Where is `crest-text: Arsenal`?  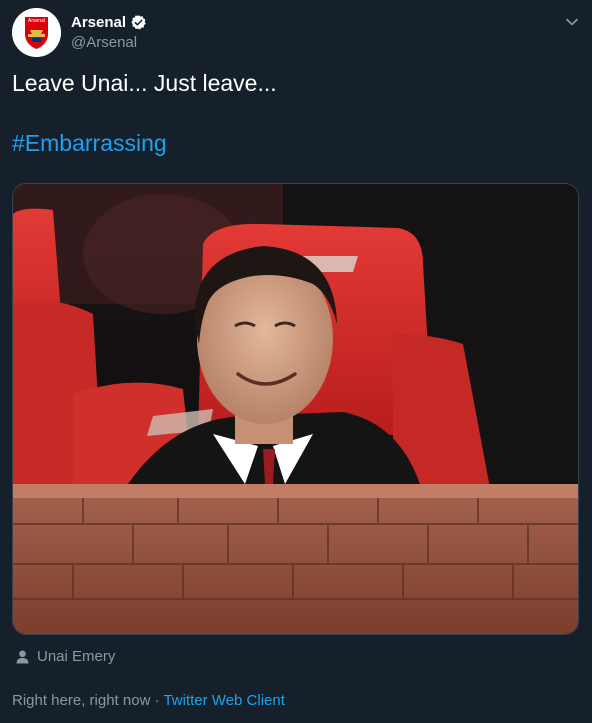
crest-text: Arsenal is located at coordinates (36, 21).